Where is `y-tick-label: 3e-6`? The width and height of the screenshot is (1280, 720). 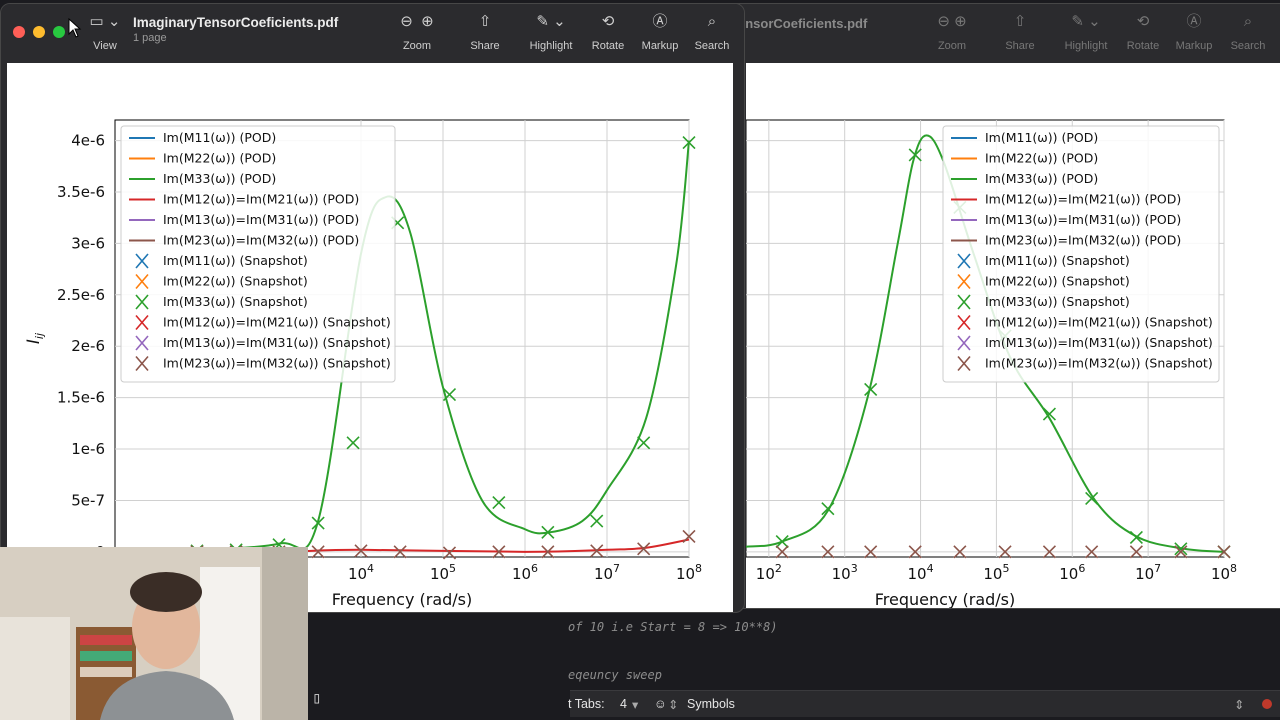 y-tick-label: 3e-6 is located at coordinates (88, 243).